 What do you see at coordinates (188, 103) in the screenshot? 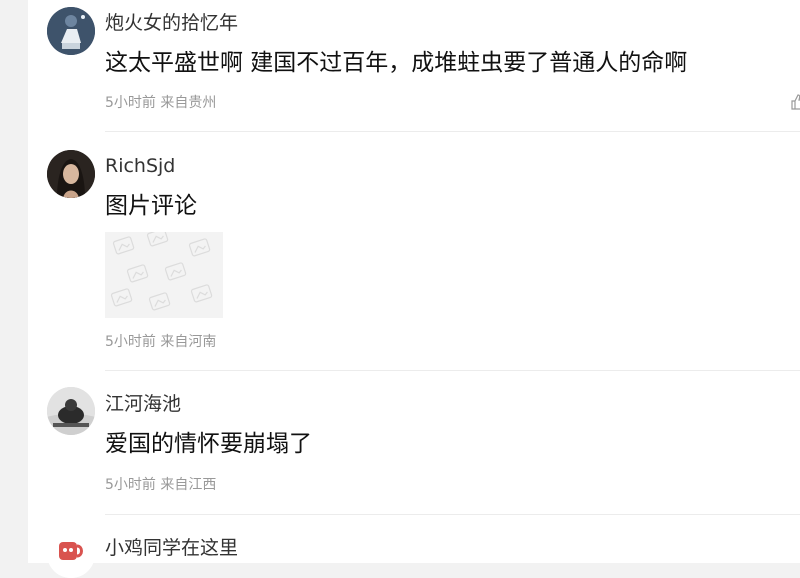
I see `comment-location: 来自贵州` at bounding box center [188, 103].